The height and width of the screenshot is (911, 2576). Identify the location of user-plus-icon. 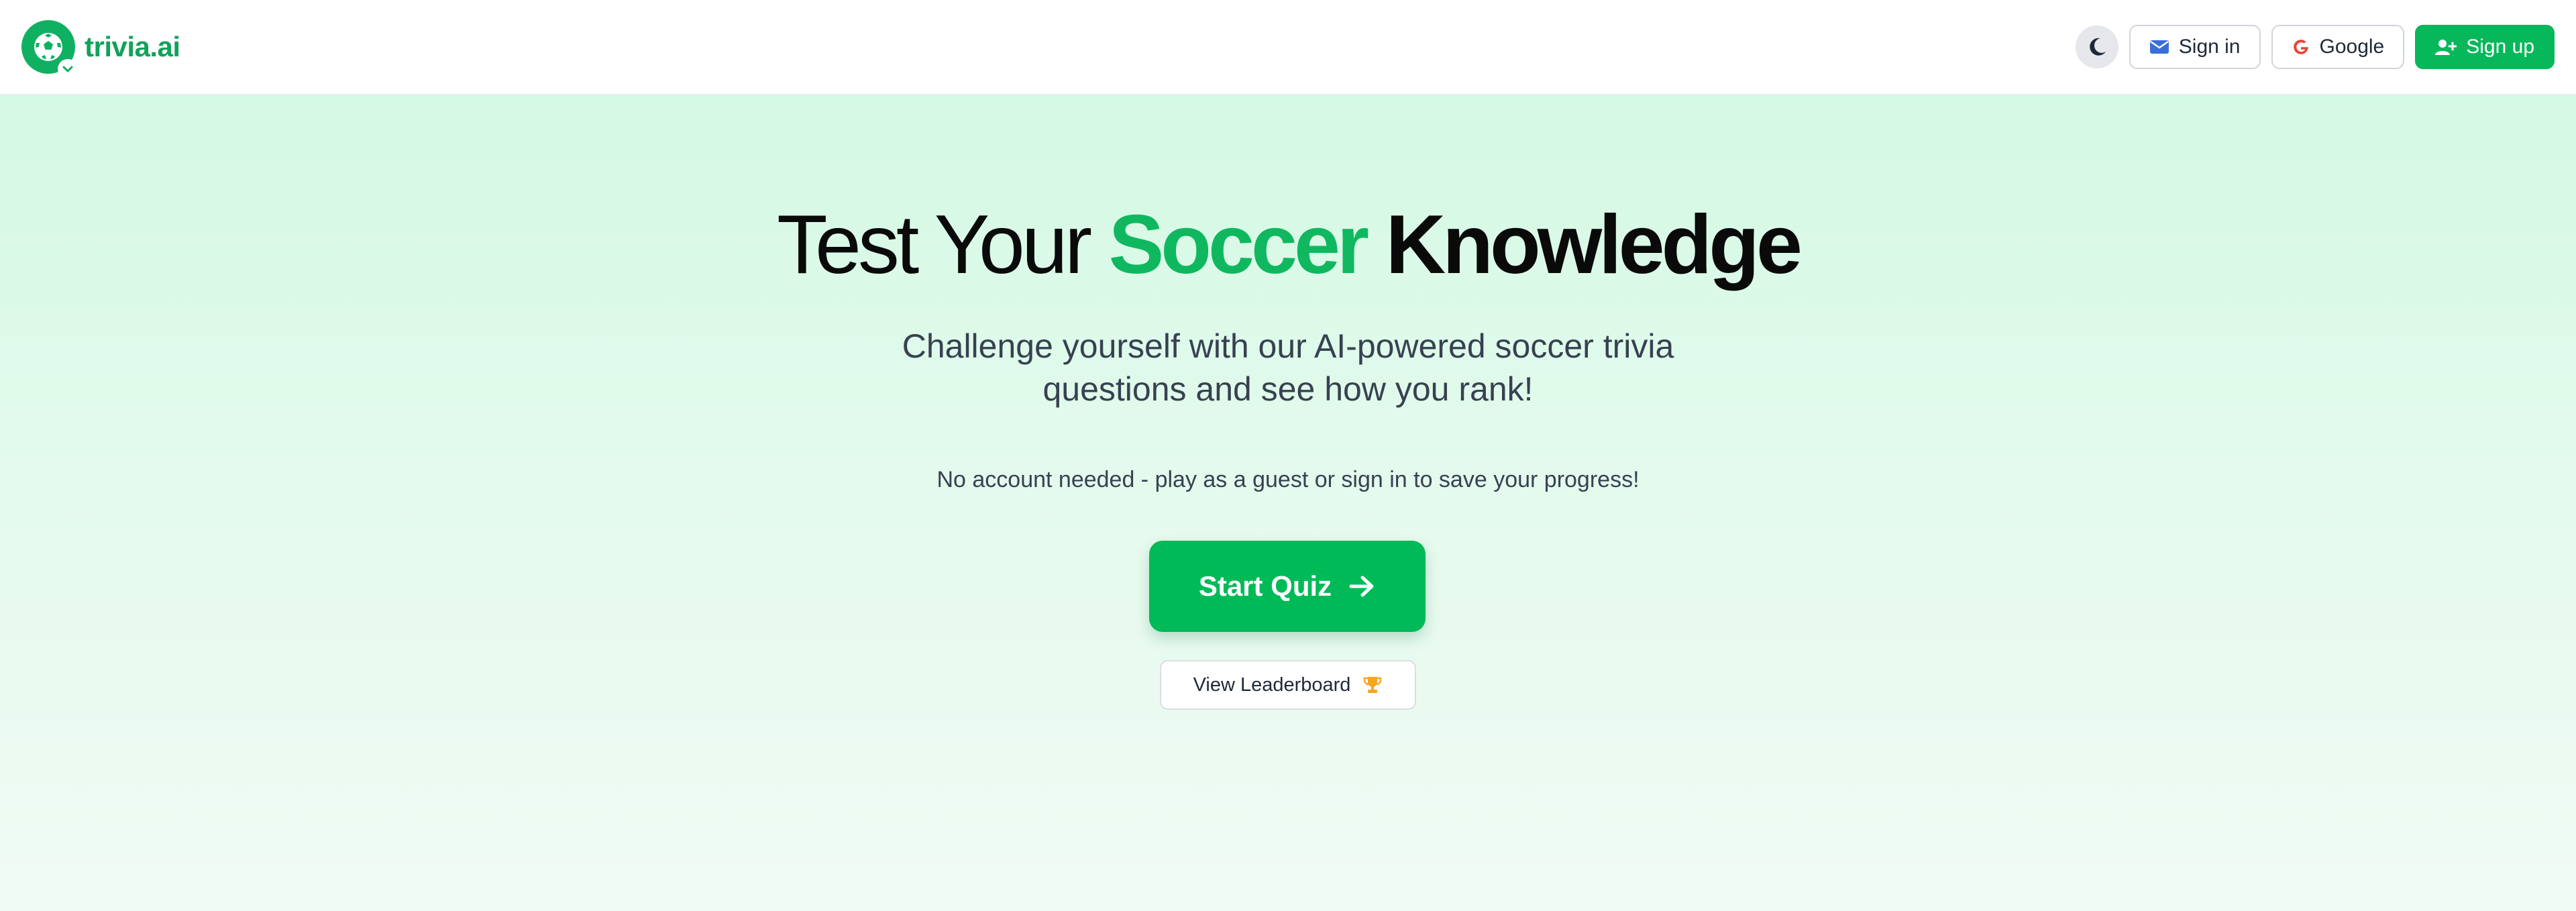
(2446, 47).